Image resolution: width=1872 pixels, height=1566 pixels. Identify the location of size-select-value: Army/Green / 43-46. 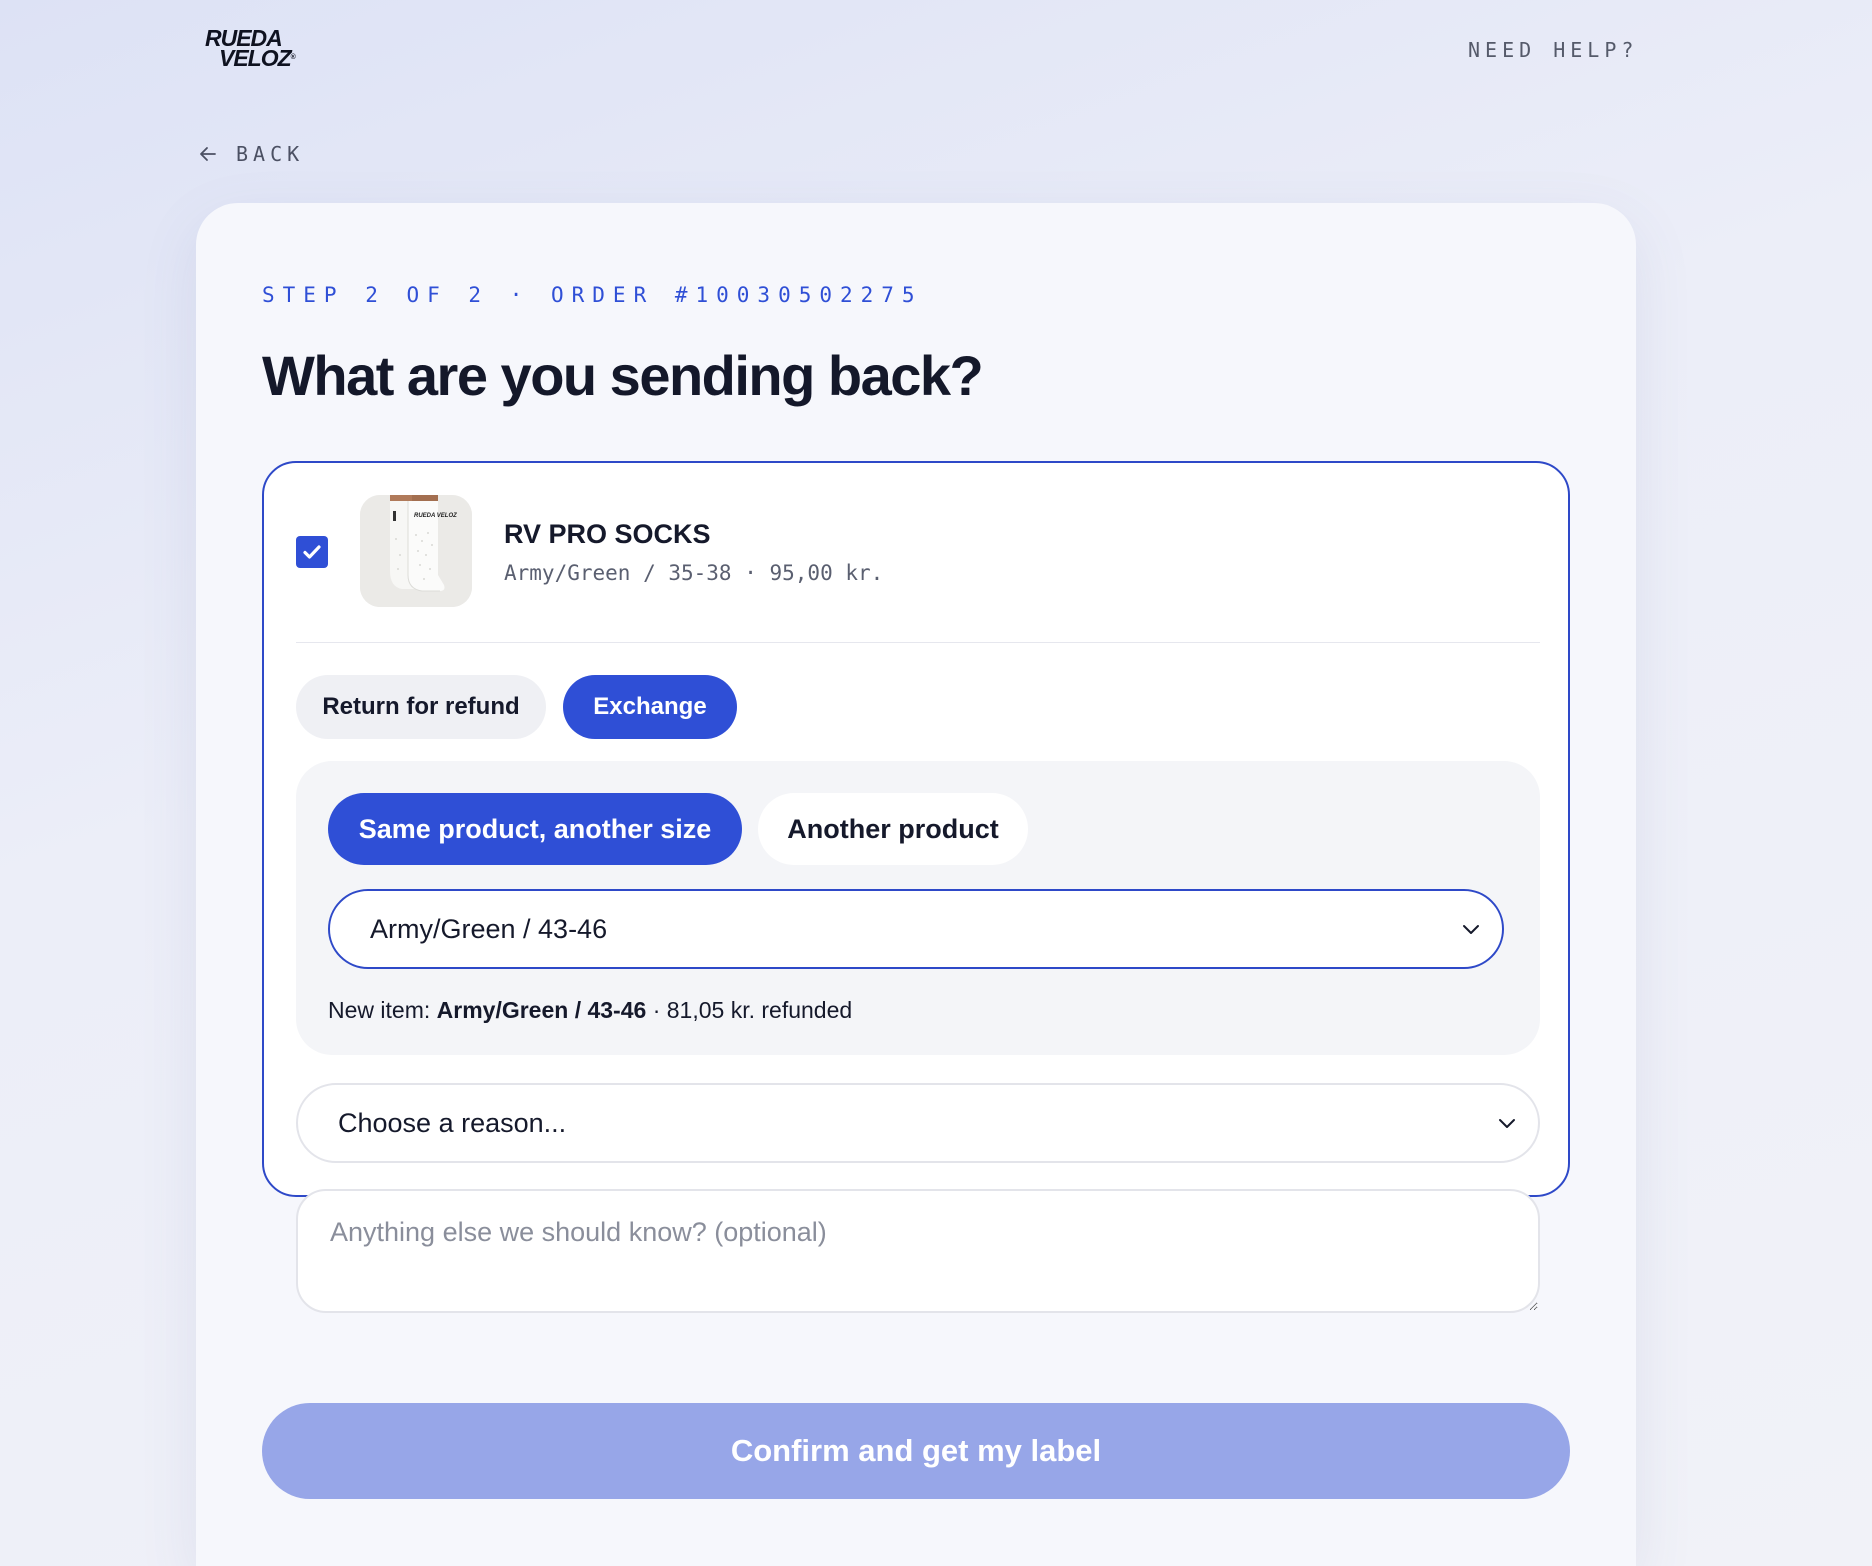
(489, 928).